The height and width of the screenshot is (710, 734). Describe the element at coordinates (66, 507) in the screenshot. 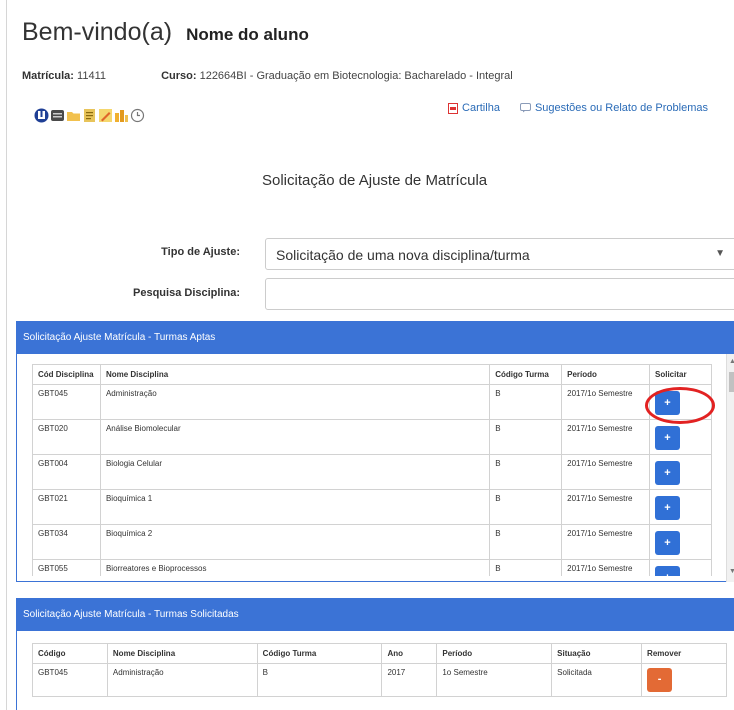

I see `cell-cod: GBT021` at that location.